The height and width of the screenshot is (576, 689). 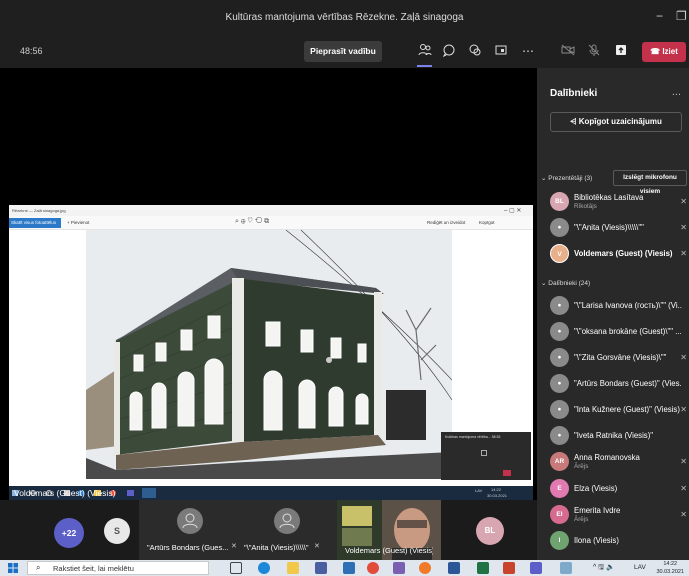 I want to click on minimize-button: −, so click(x=659, y=16).